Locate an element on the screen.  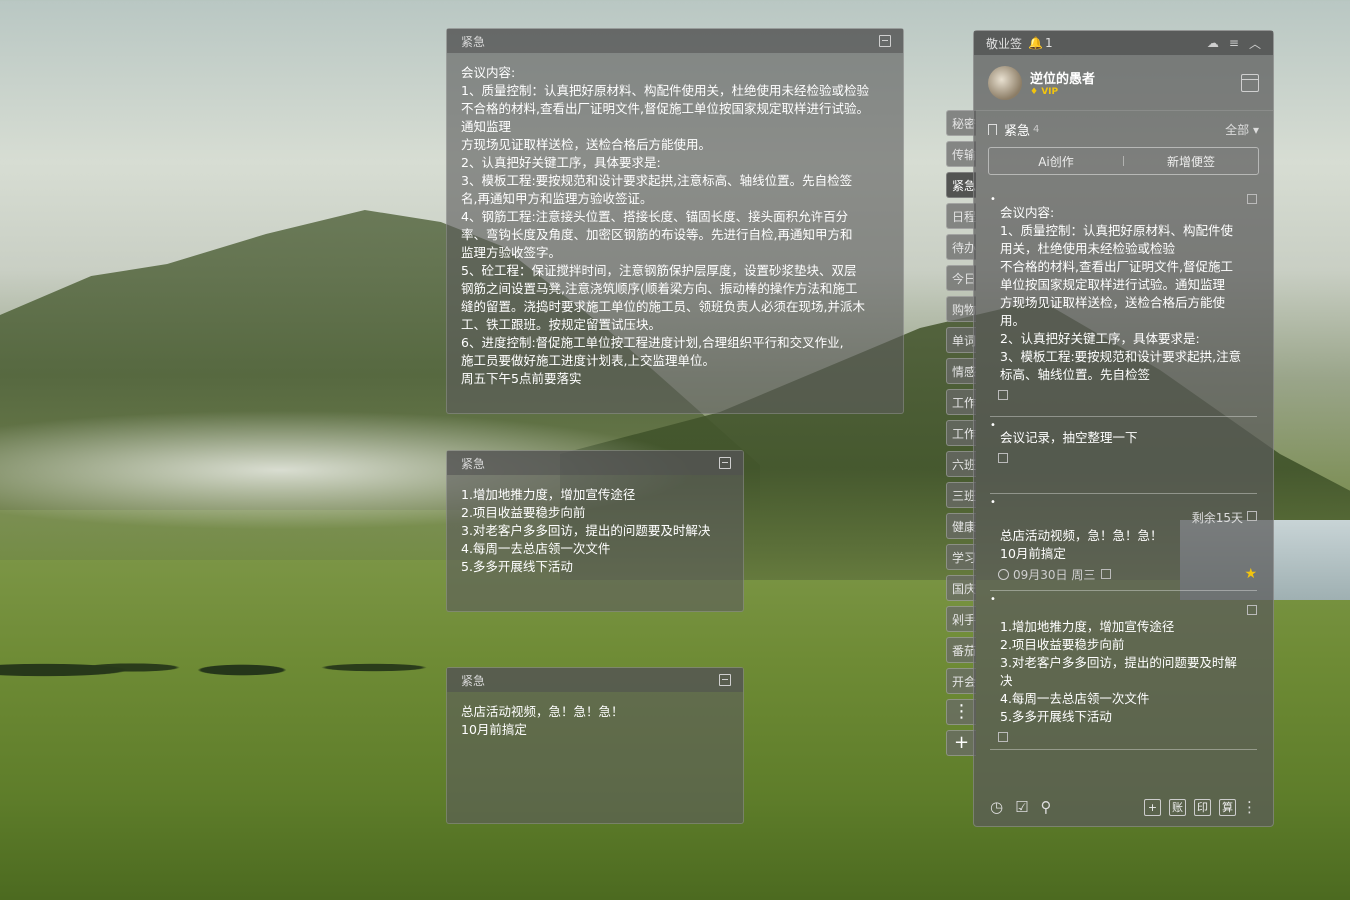
tab-category: 购物 is located at coordinates (961, 309).